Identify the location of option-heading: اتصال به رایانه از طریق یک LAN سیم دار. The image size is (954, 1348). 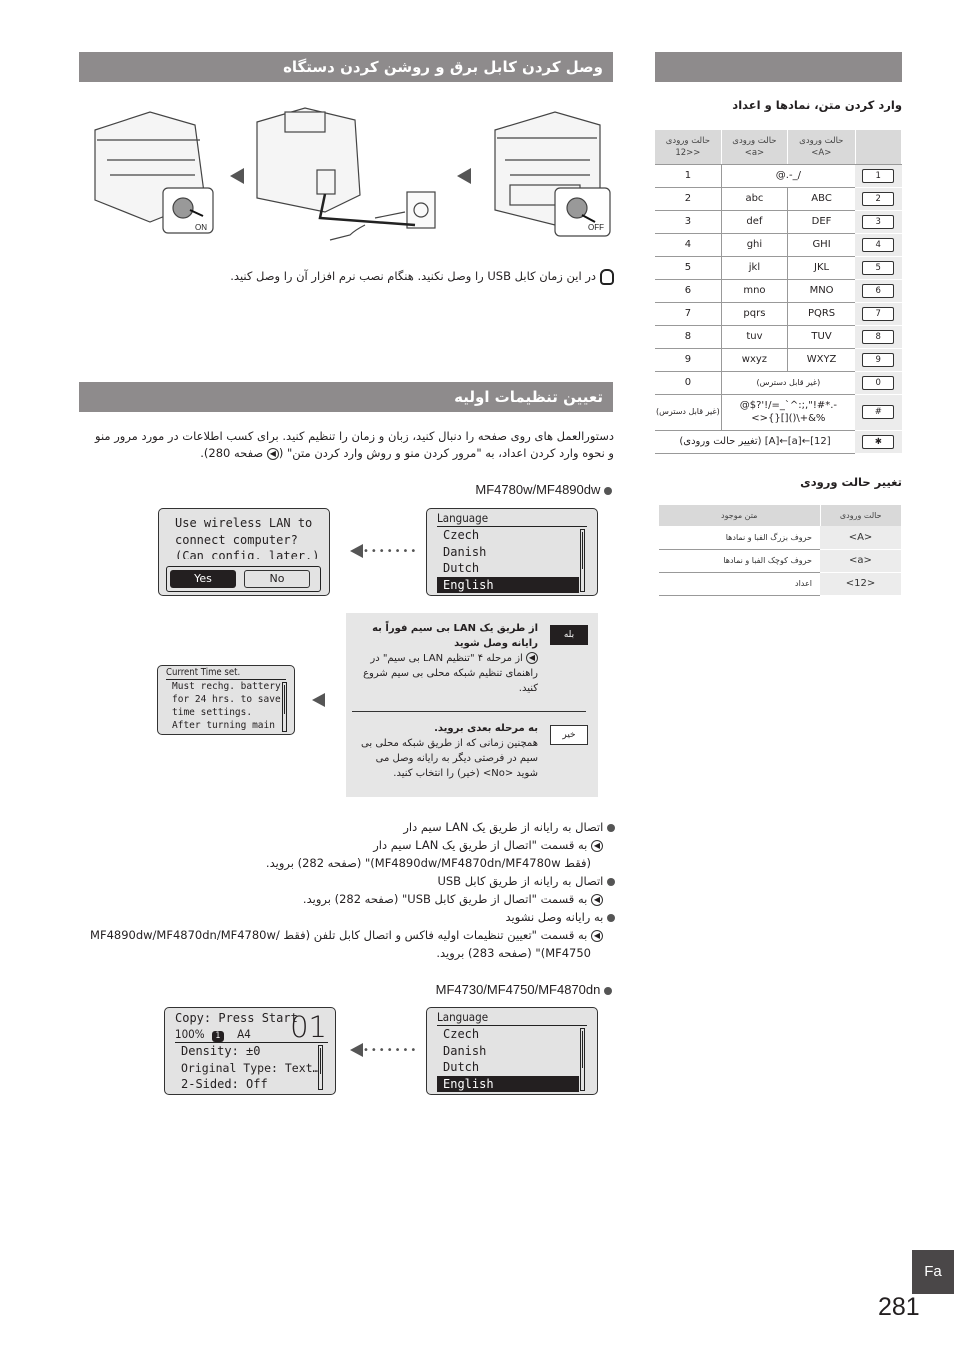
(503, 827).